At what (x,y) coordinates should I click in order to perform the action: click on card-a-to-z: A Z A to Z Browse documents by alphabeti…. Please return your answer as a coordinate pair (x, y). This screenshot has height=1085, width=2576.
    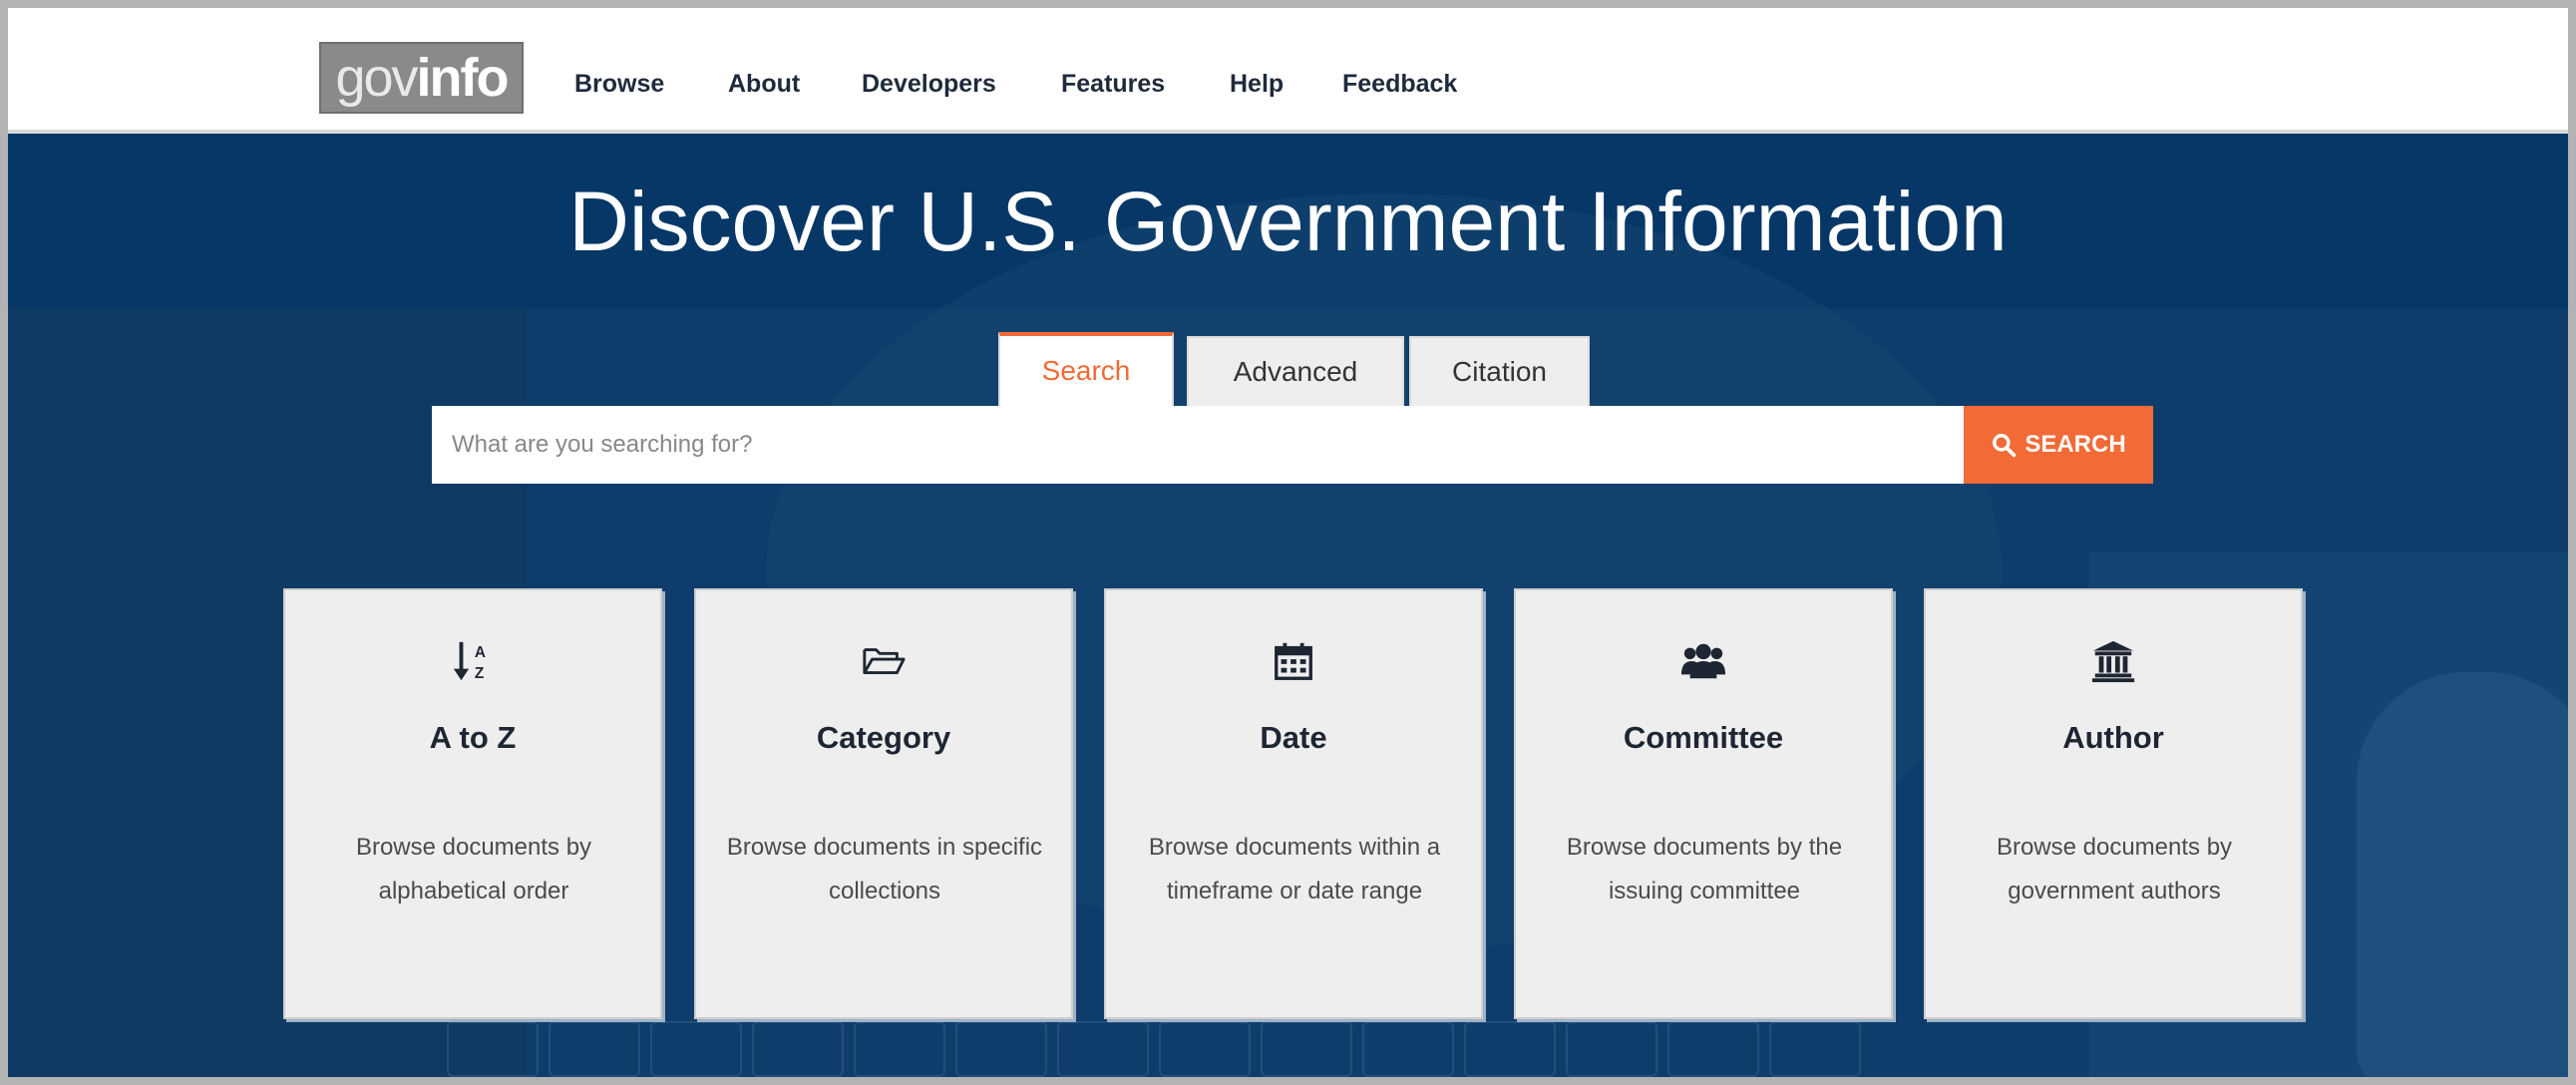
    Looking at the image, I should click on (472, 803).